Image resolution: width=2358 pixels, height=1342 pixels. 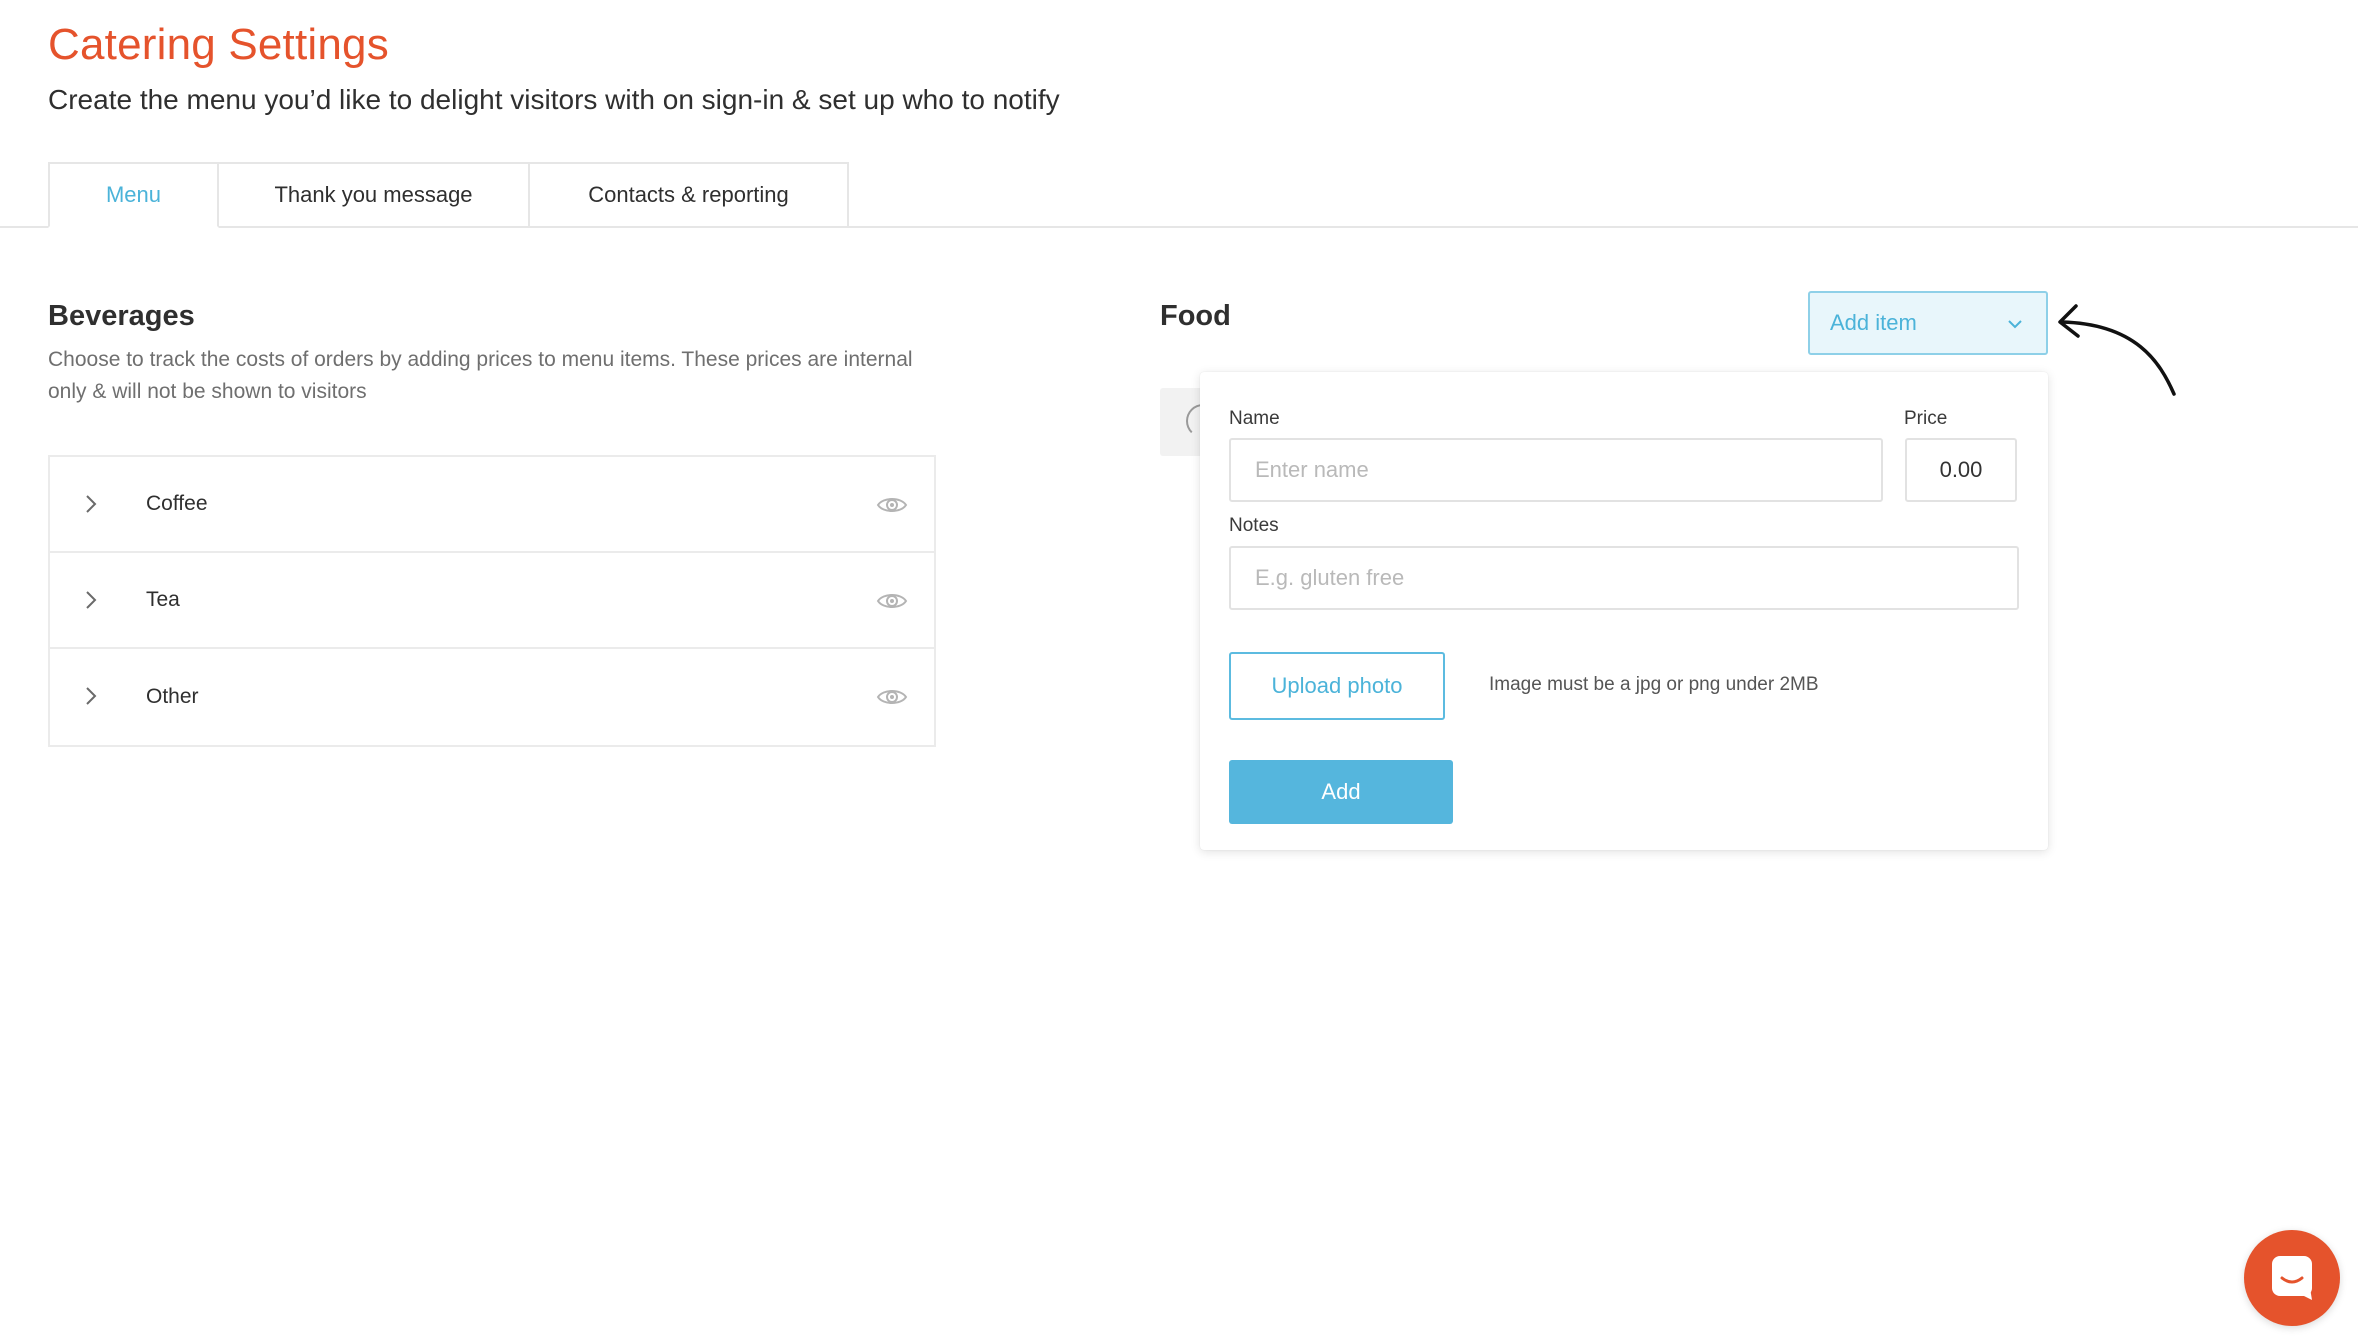 I want to click on price-input, so click(x=1961, y=470).